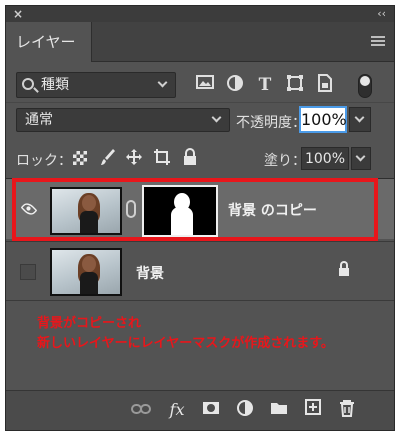 The height and width of the screenshot is (436, 400). What do you see at coordinates (325, 158) in the screenshot?
I see `fill-input: 100%` at bounding box center [325, 158].